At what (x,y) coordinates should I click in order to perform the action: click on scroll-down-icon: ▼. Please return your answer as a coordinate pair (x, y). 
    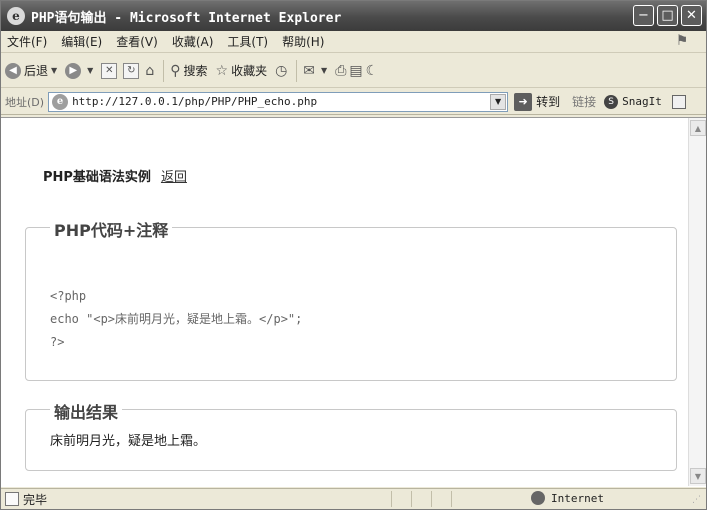
    Looking at the image, I should click on (698, 476).